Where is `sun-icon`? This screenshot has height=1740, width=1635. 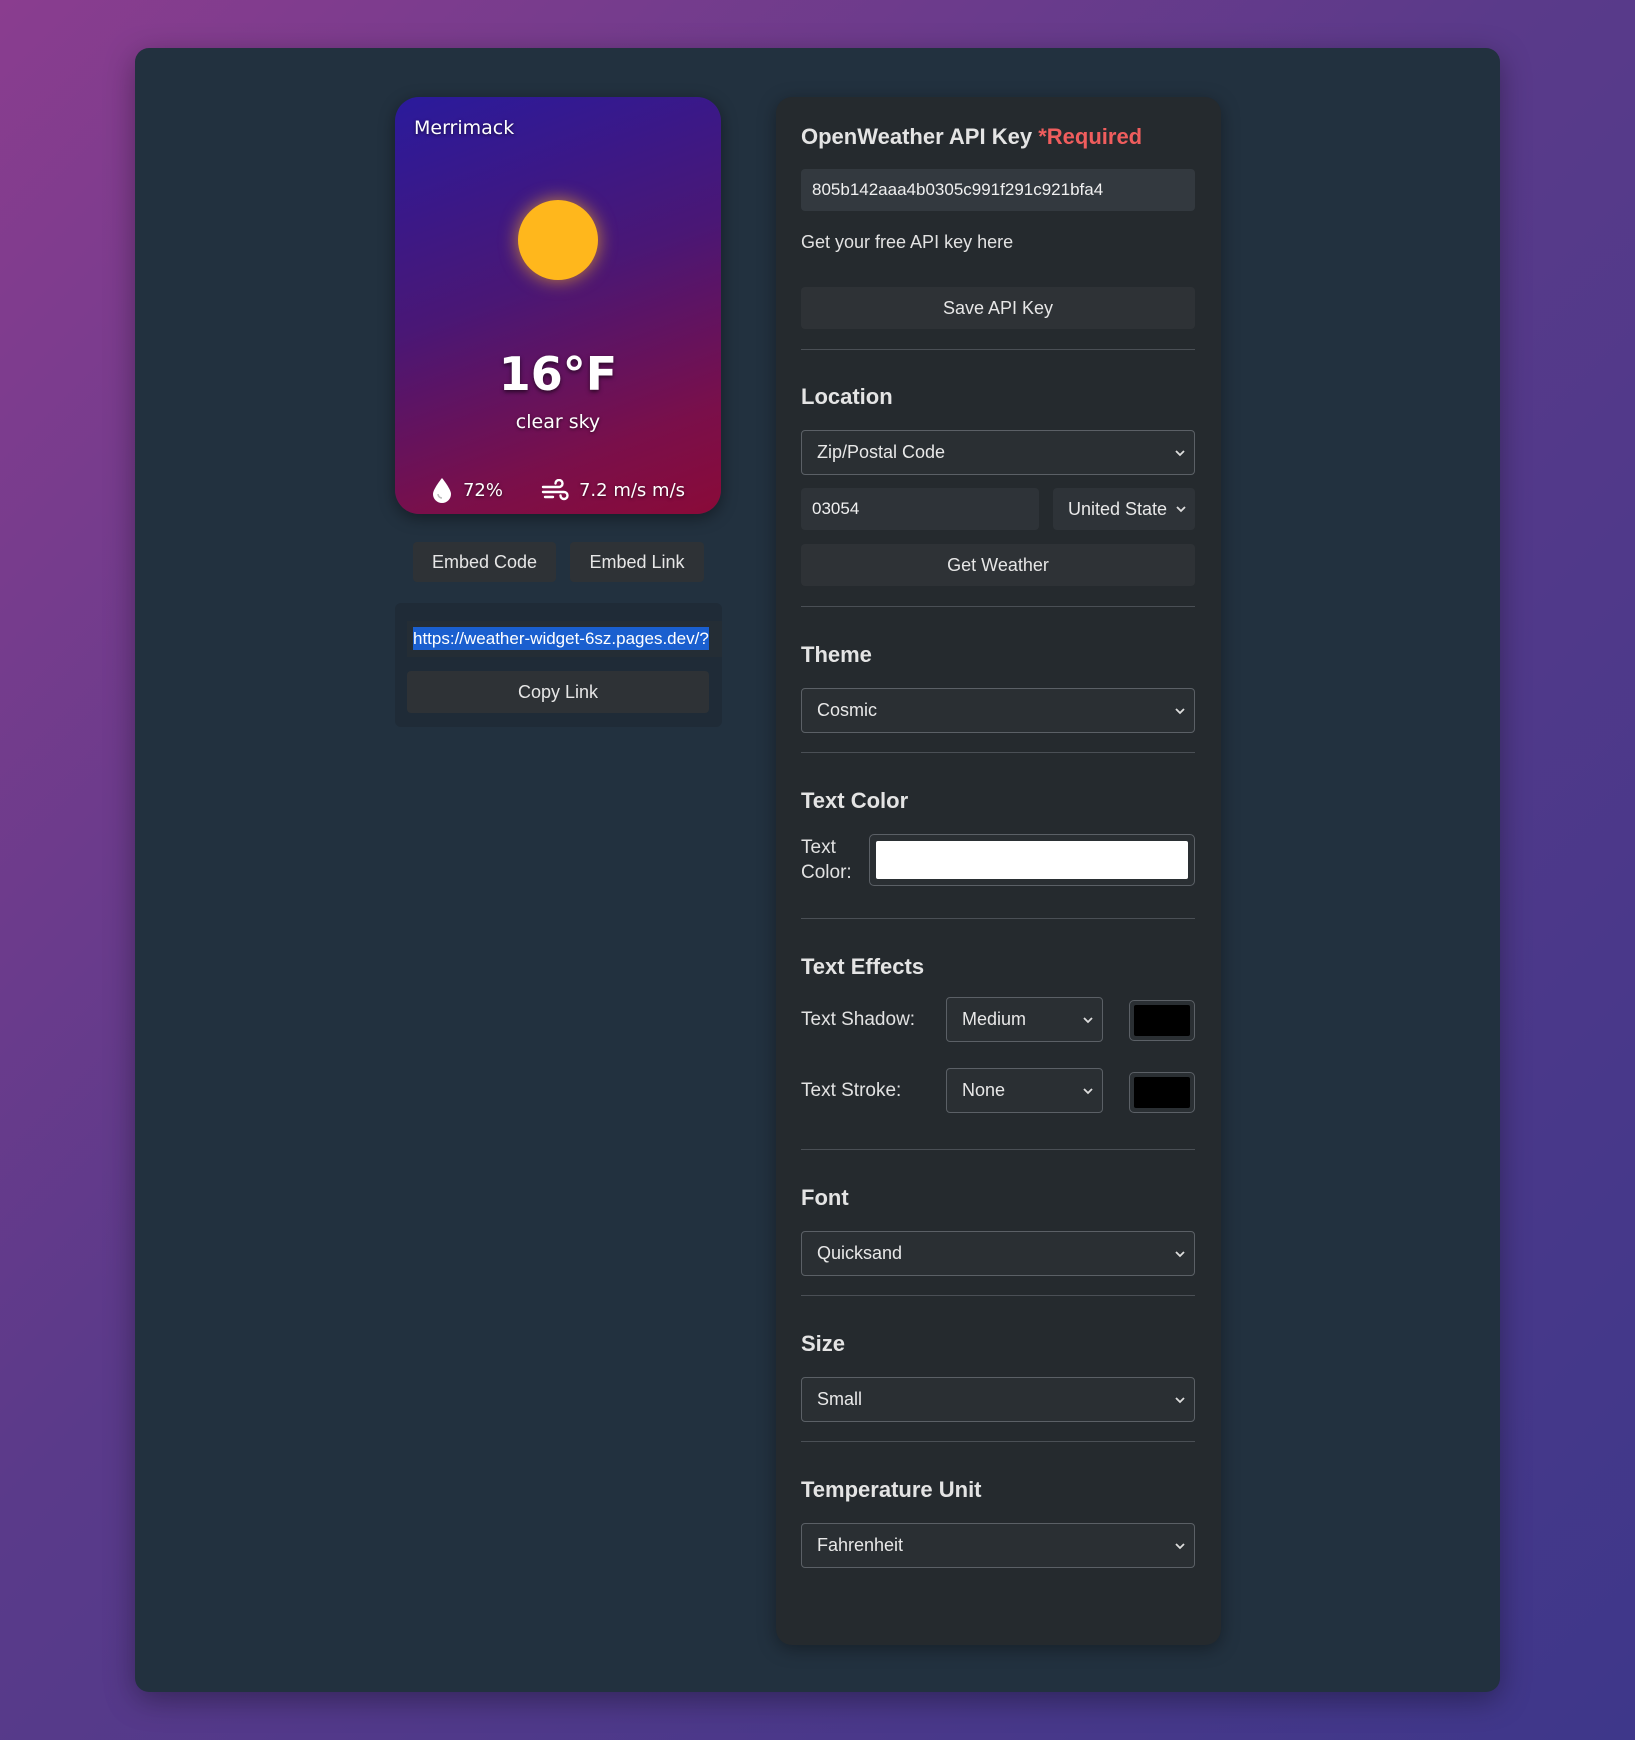 sun-icon is located at coordinates (558, 240).